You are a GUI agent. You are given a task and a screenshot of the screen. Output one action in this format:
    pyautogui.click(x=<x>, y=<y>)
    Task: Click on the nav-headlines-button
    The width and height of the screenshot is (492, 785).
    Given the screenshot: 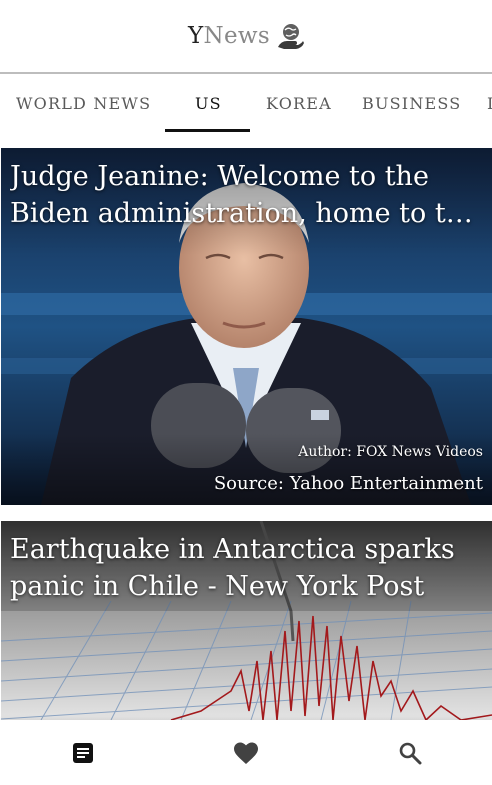 What is the action you would take?
    pyautogui.click(x=83, y=753)
    